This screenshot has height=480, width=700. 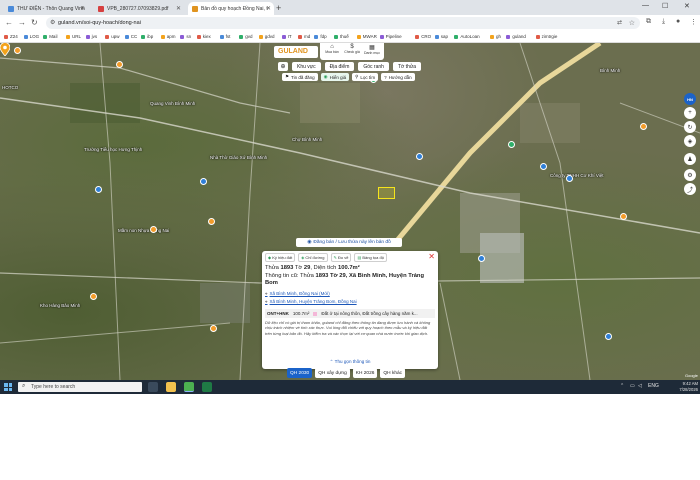 I want to click on compass-icon: ◈, so click(x=690, y=141).